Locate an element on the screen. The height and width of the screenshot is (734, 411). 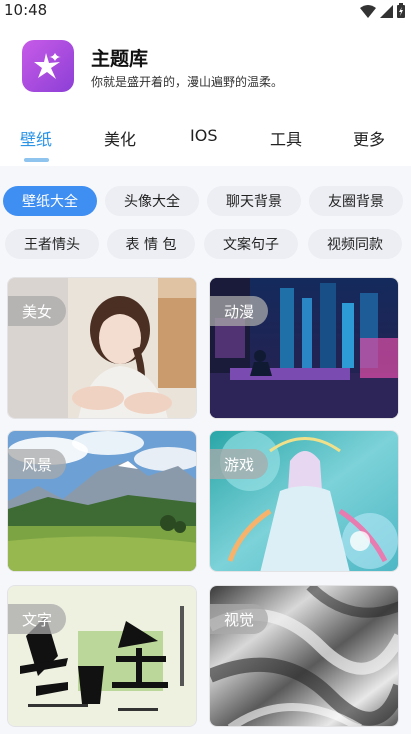
card-anime: 动漫 is located at coordinates (304, 348).